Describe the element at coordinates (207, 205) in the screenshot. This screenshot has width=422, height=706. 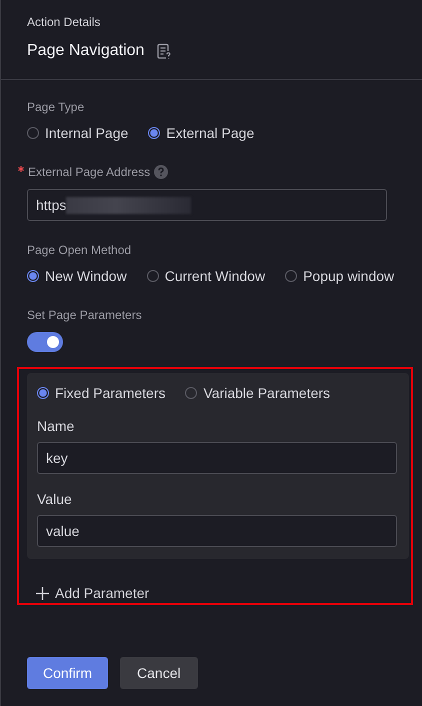
I see `address-field: https` at that location.